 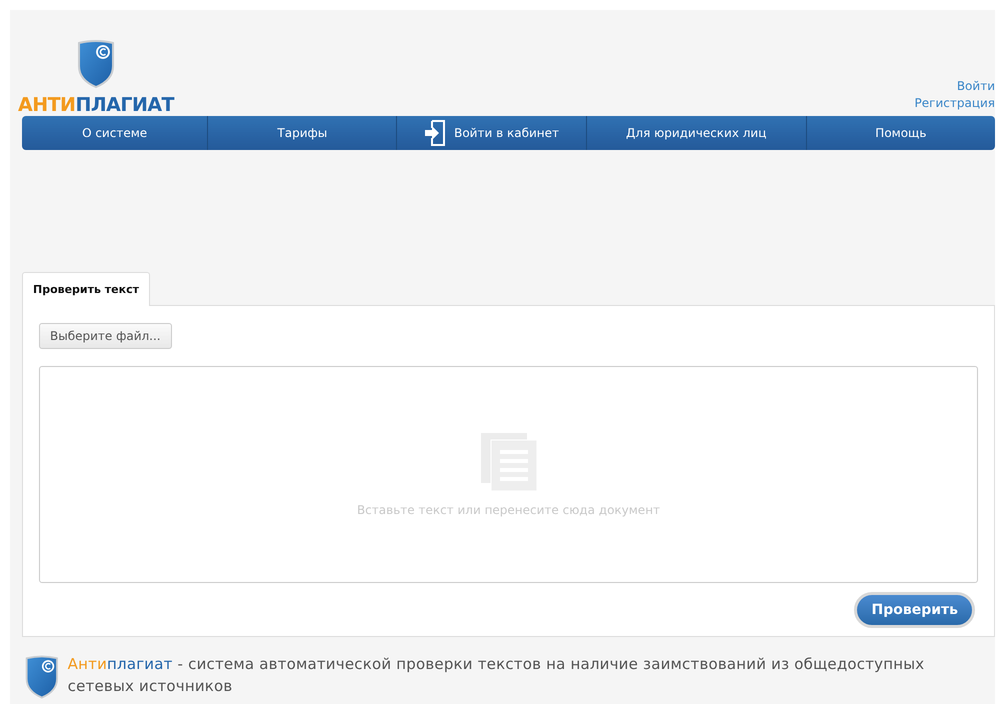 I want to click on nav-item: О системе, so click(x=115, y=133).